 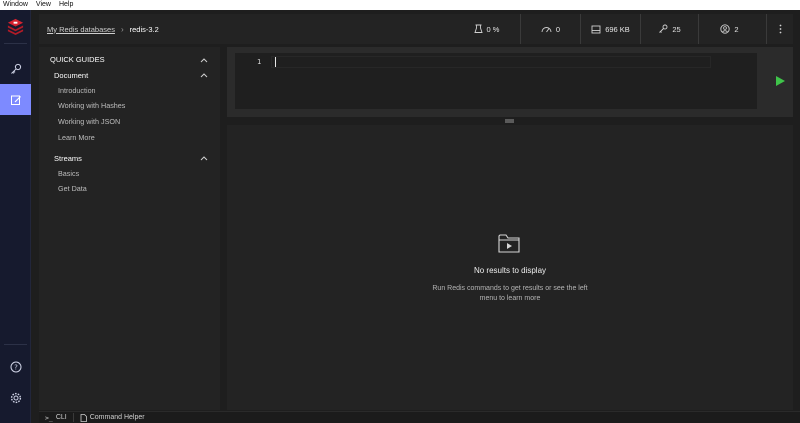 What do you see at coordinates (83, 417) in the screenshot?
I see `document-icon` at bounding box center [83, 417].